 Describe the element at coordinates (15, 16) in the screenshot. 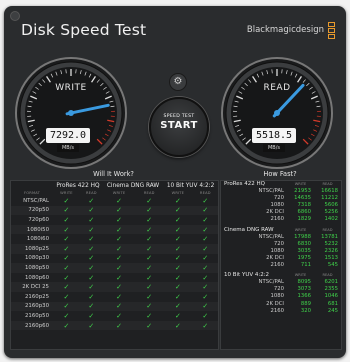

I see `close-button` at that location.